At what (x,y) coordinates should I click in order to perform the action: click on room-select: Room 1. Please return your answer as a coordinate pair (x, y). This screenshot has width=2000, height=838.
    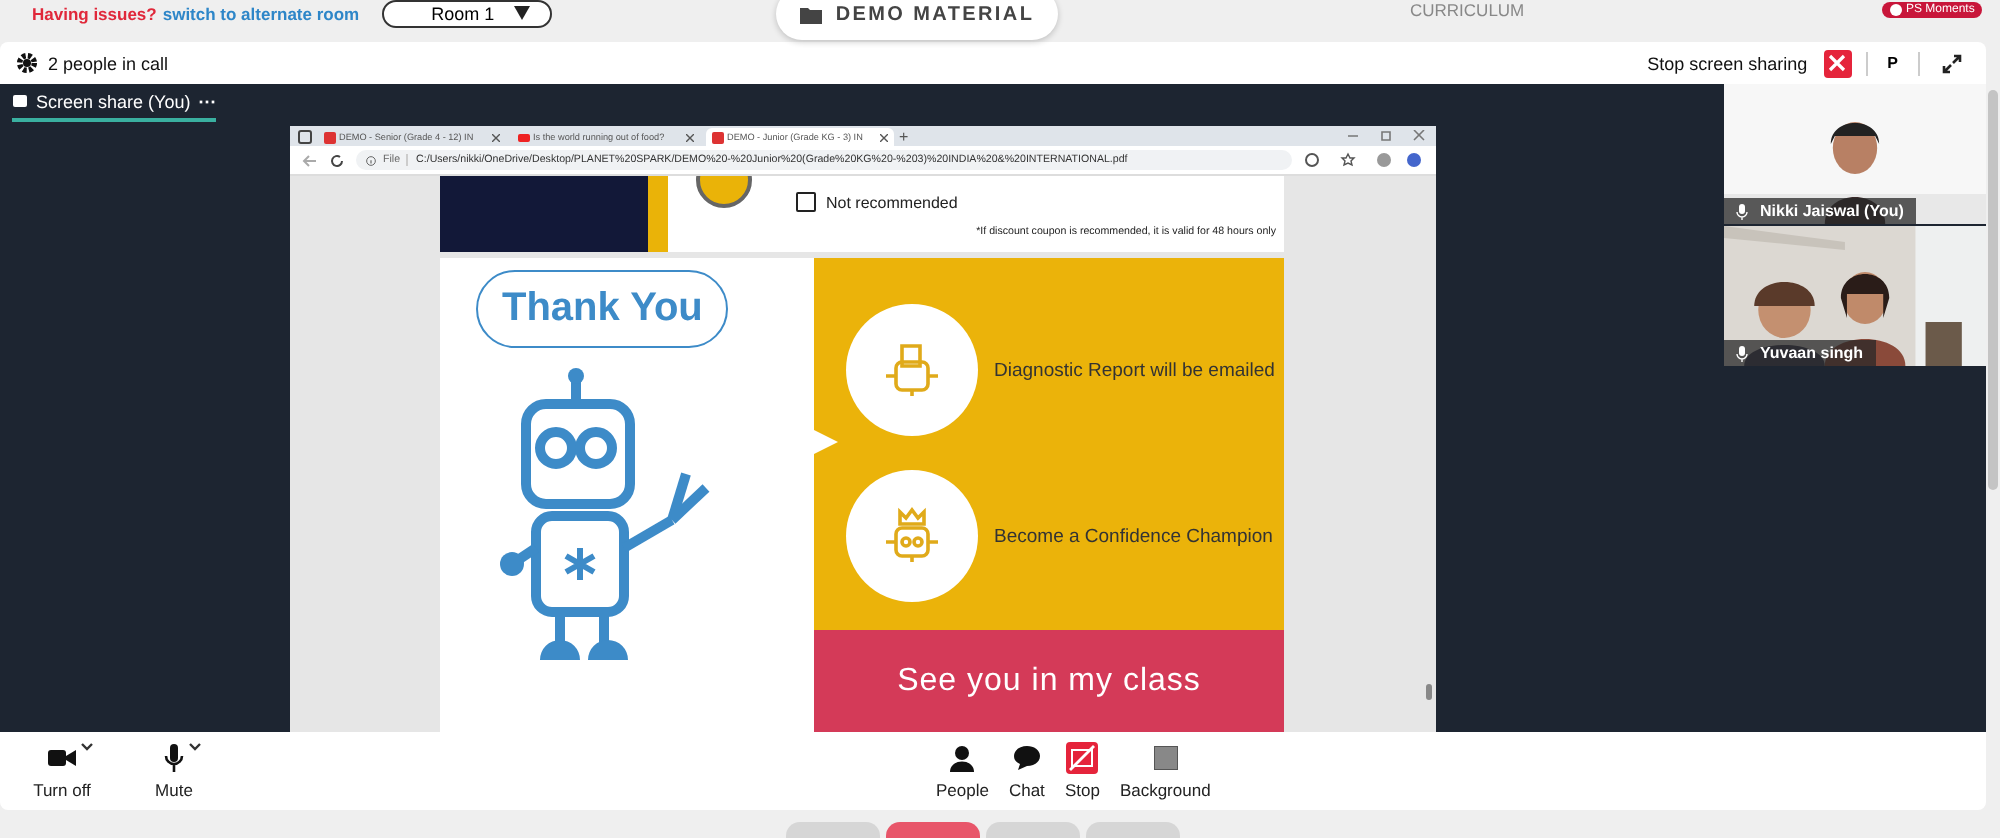
    Looking at the image, I should click on (467, 13).